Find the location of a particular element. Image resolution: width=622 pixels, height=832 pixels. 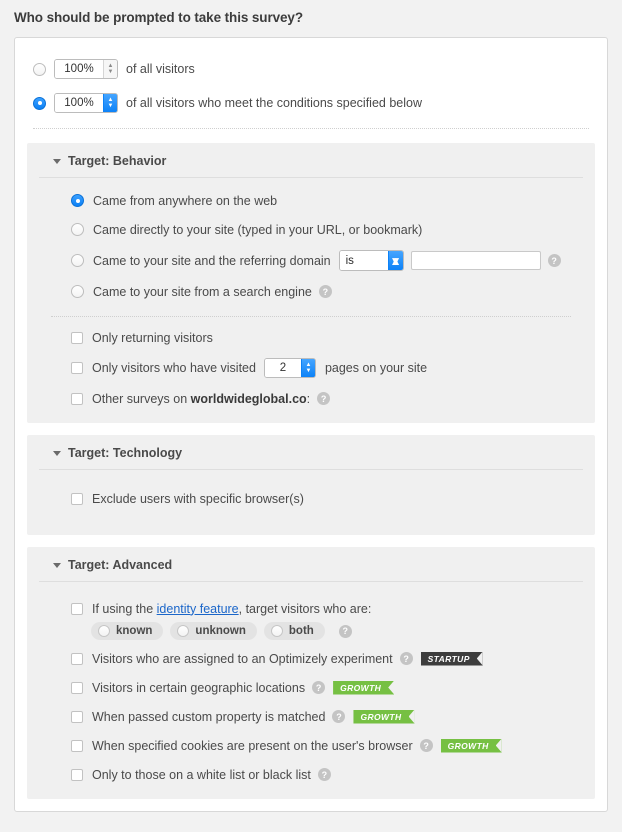

pill-known: known is located at coordinates (127, 631).